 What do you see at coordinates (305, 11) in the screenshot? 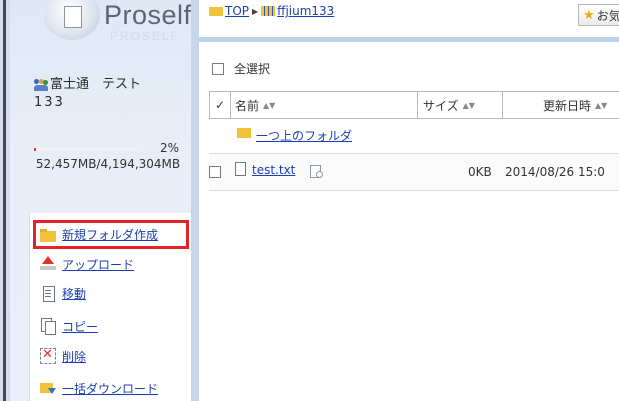
I see `breadcrumb-current: ffjium133` at bounding box center [305, 11].